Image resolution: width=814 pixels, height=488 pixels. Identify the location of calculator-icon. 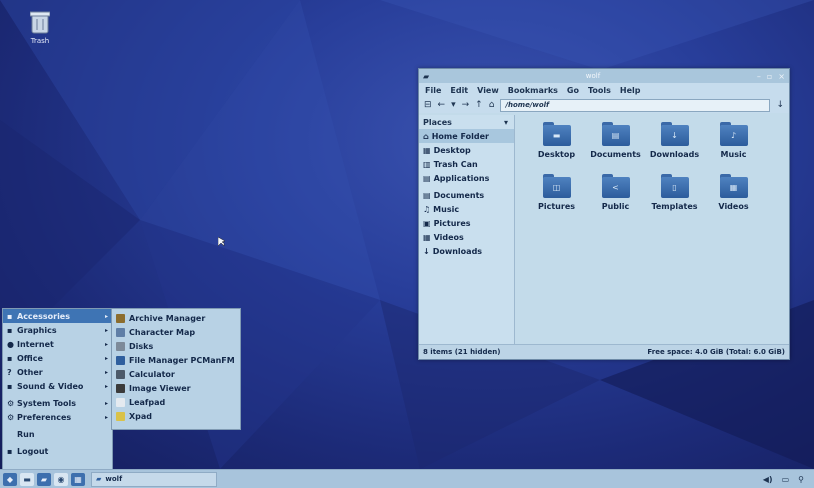
(120, 374).